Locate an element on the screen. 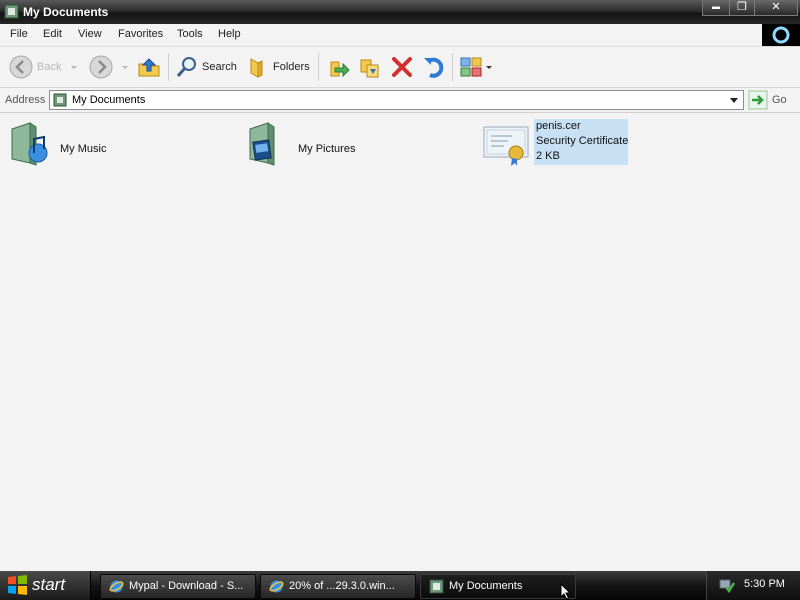 The image size is (800, 600). item-size: 2 KB is located at coordinates (548, 156).